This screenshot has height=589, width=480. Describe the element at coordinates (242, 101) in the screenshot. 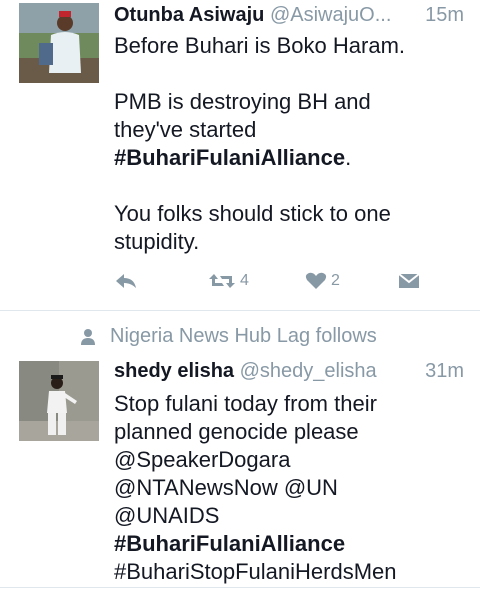

I see `text-line: PMB is destroying BH and` at that location.